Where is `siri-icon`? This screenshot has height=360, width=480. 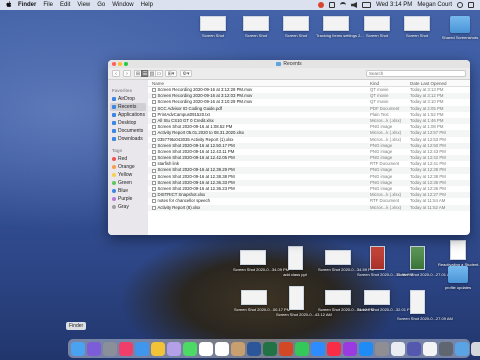
siri-icon is located at coordinates (94, 348).